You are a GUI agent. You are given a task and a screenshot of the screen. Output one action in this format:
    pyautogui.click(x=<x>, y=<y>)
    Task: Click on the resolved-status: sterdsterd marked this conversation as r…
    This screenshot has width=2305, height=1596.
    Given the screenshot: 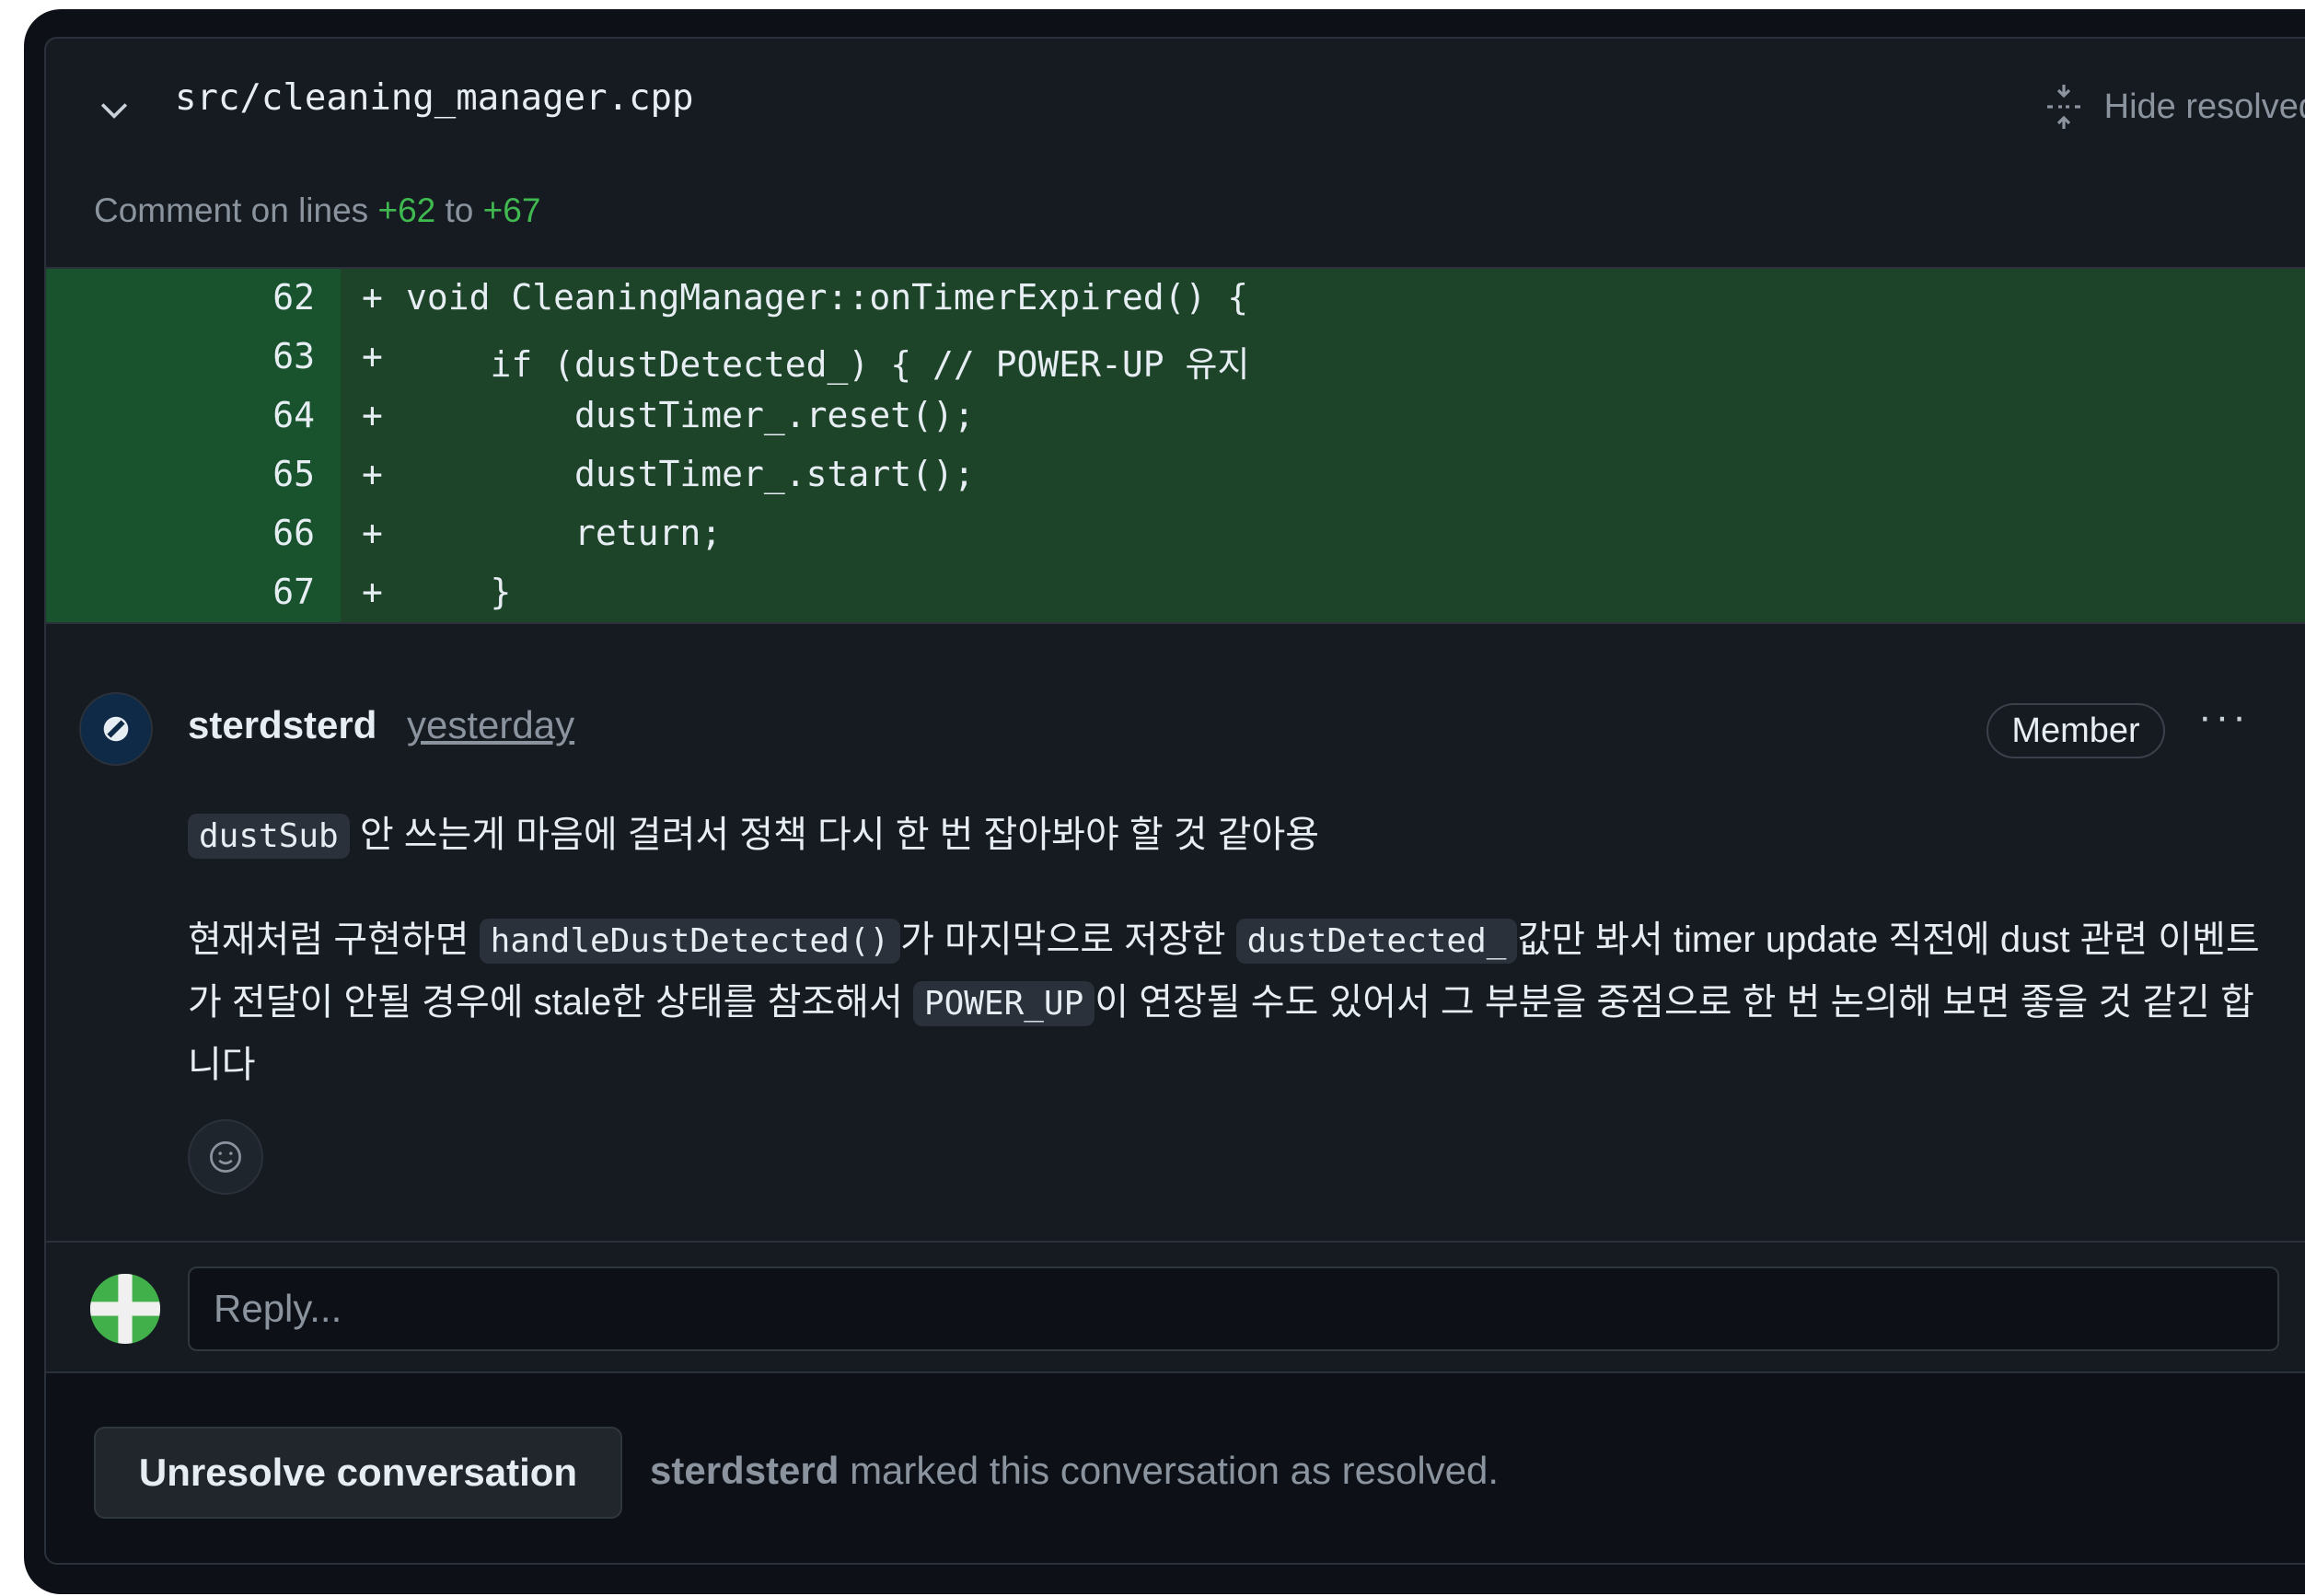 What is the action you would take?
    pyautogui.click(x=1074, y=1471)
    